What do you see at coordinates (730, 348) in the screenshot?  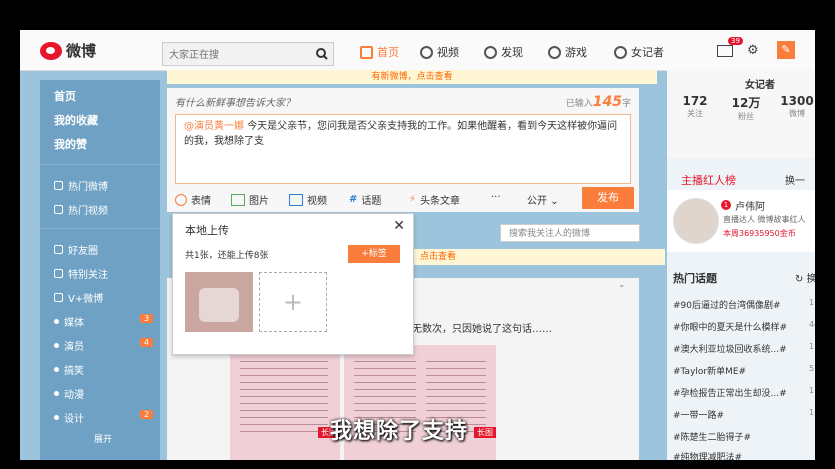 I see `hot-topic: #澳大利亚垃圾回收系统...#` at bounding box center [730, 348].